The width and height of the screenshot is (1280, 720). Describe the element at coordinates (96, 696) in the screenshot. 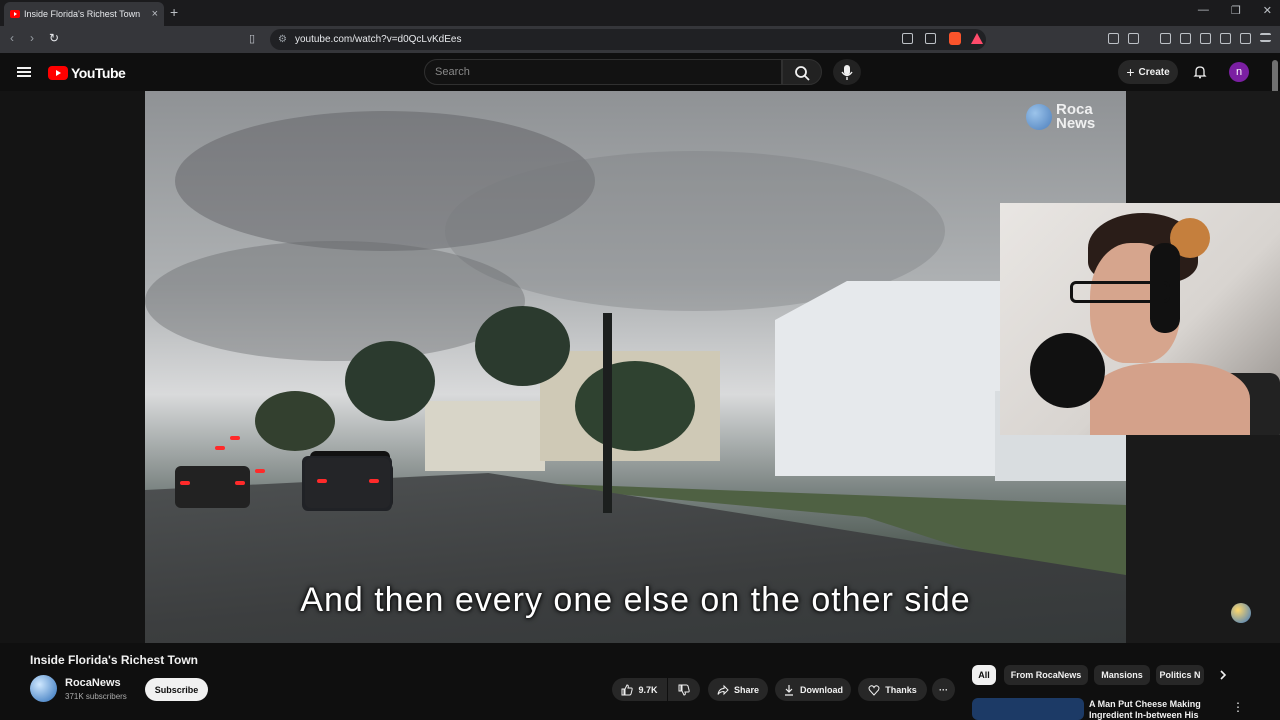

I see `subscriber-count: 371K subscribers` at that location.